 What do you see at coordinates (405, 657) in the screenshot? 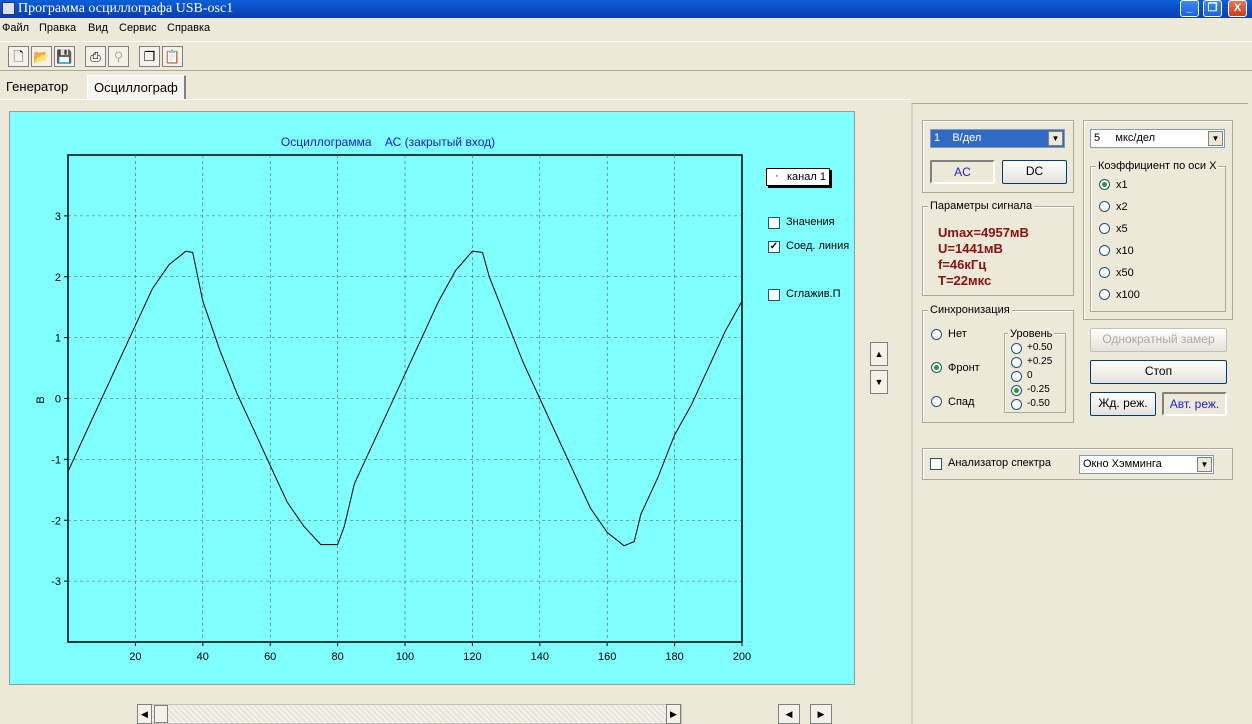
I see `x-tick-label: 100` at bounding box center [405, 657].